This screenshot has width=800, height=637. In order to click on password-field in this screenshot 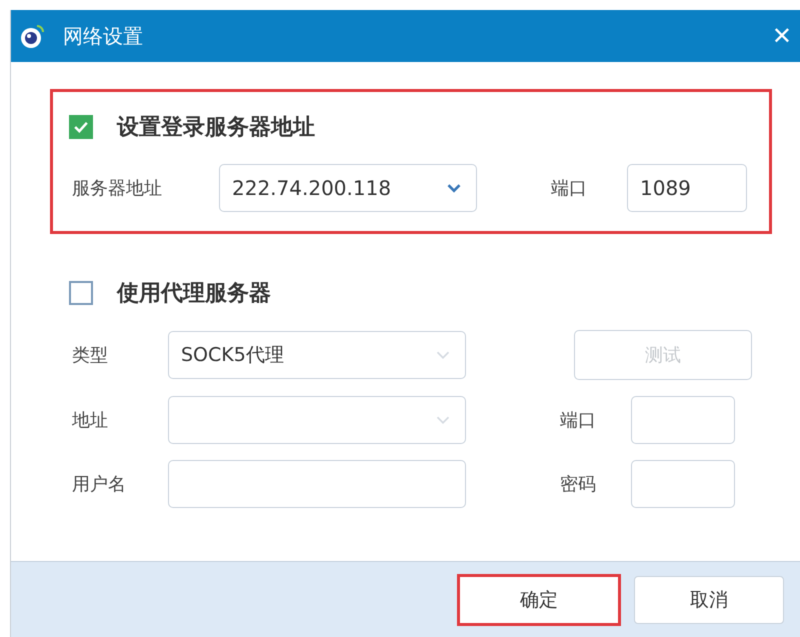, I will do `click(683, 484)`.